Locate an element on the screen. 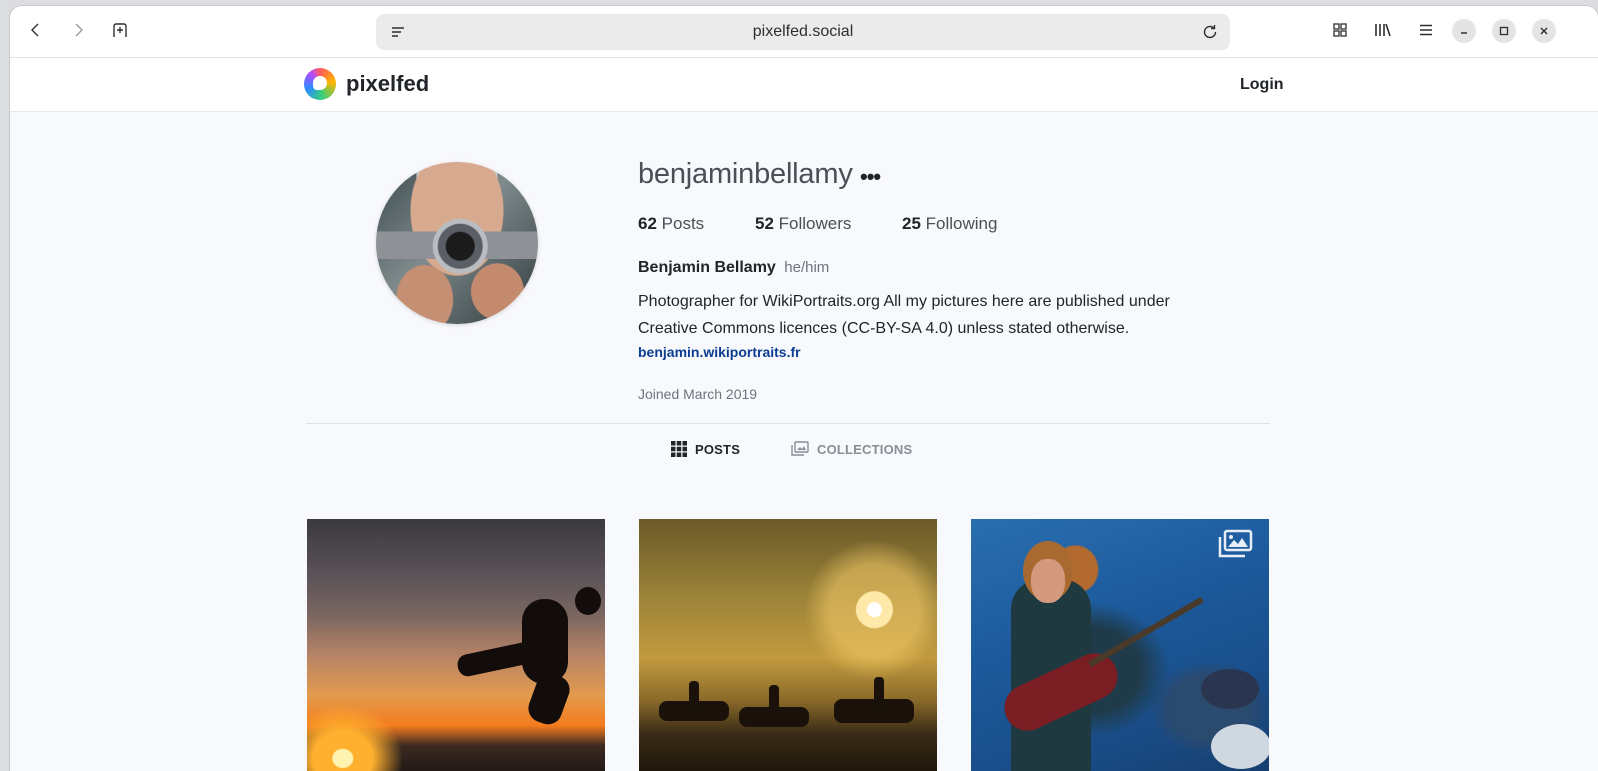 This screenshot has height=771, width=1598. joined-date: Joined March 2019 is located at coordinates (698, 394).